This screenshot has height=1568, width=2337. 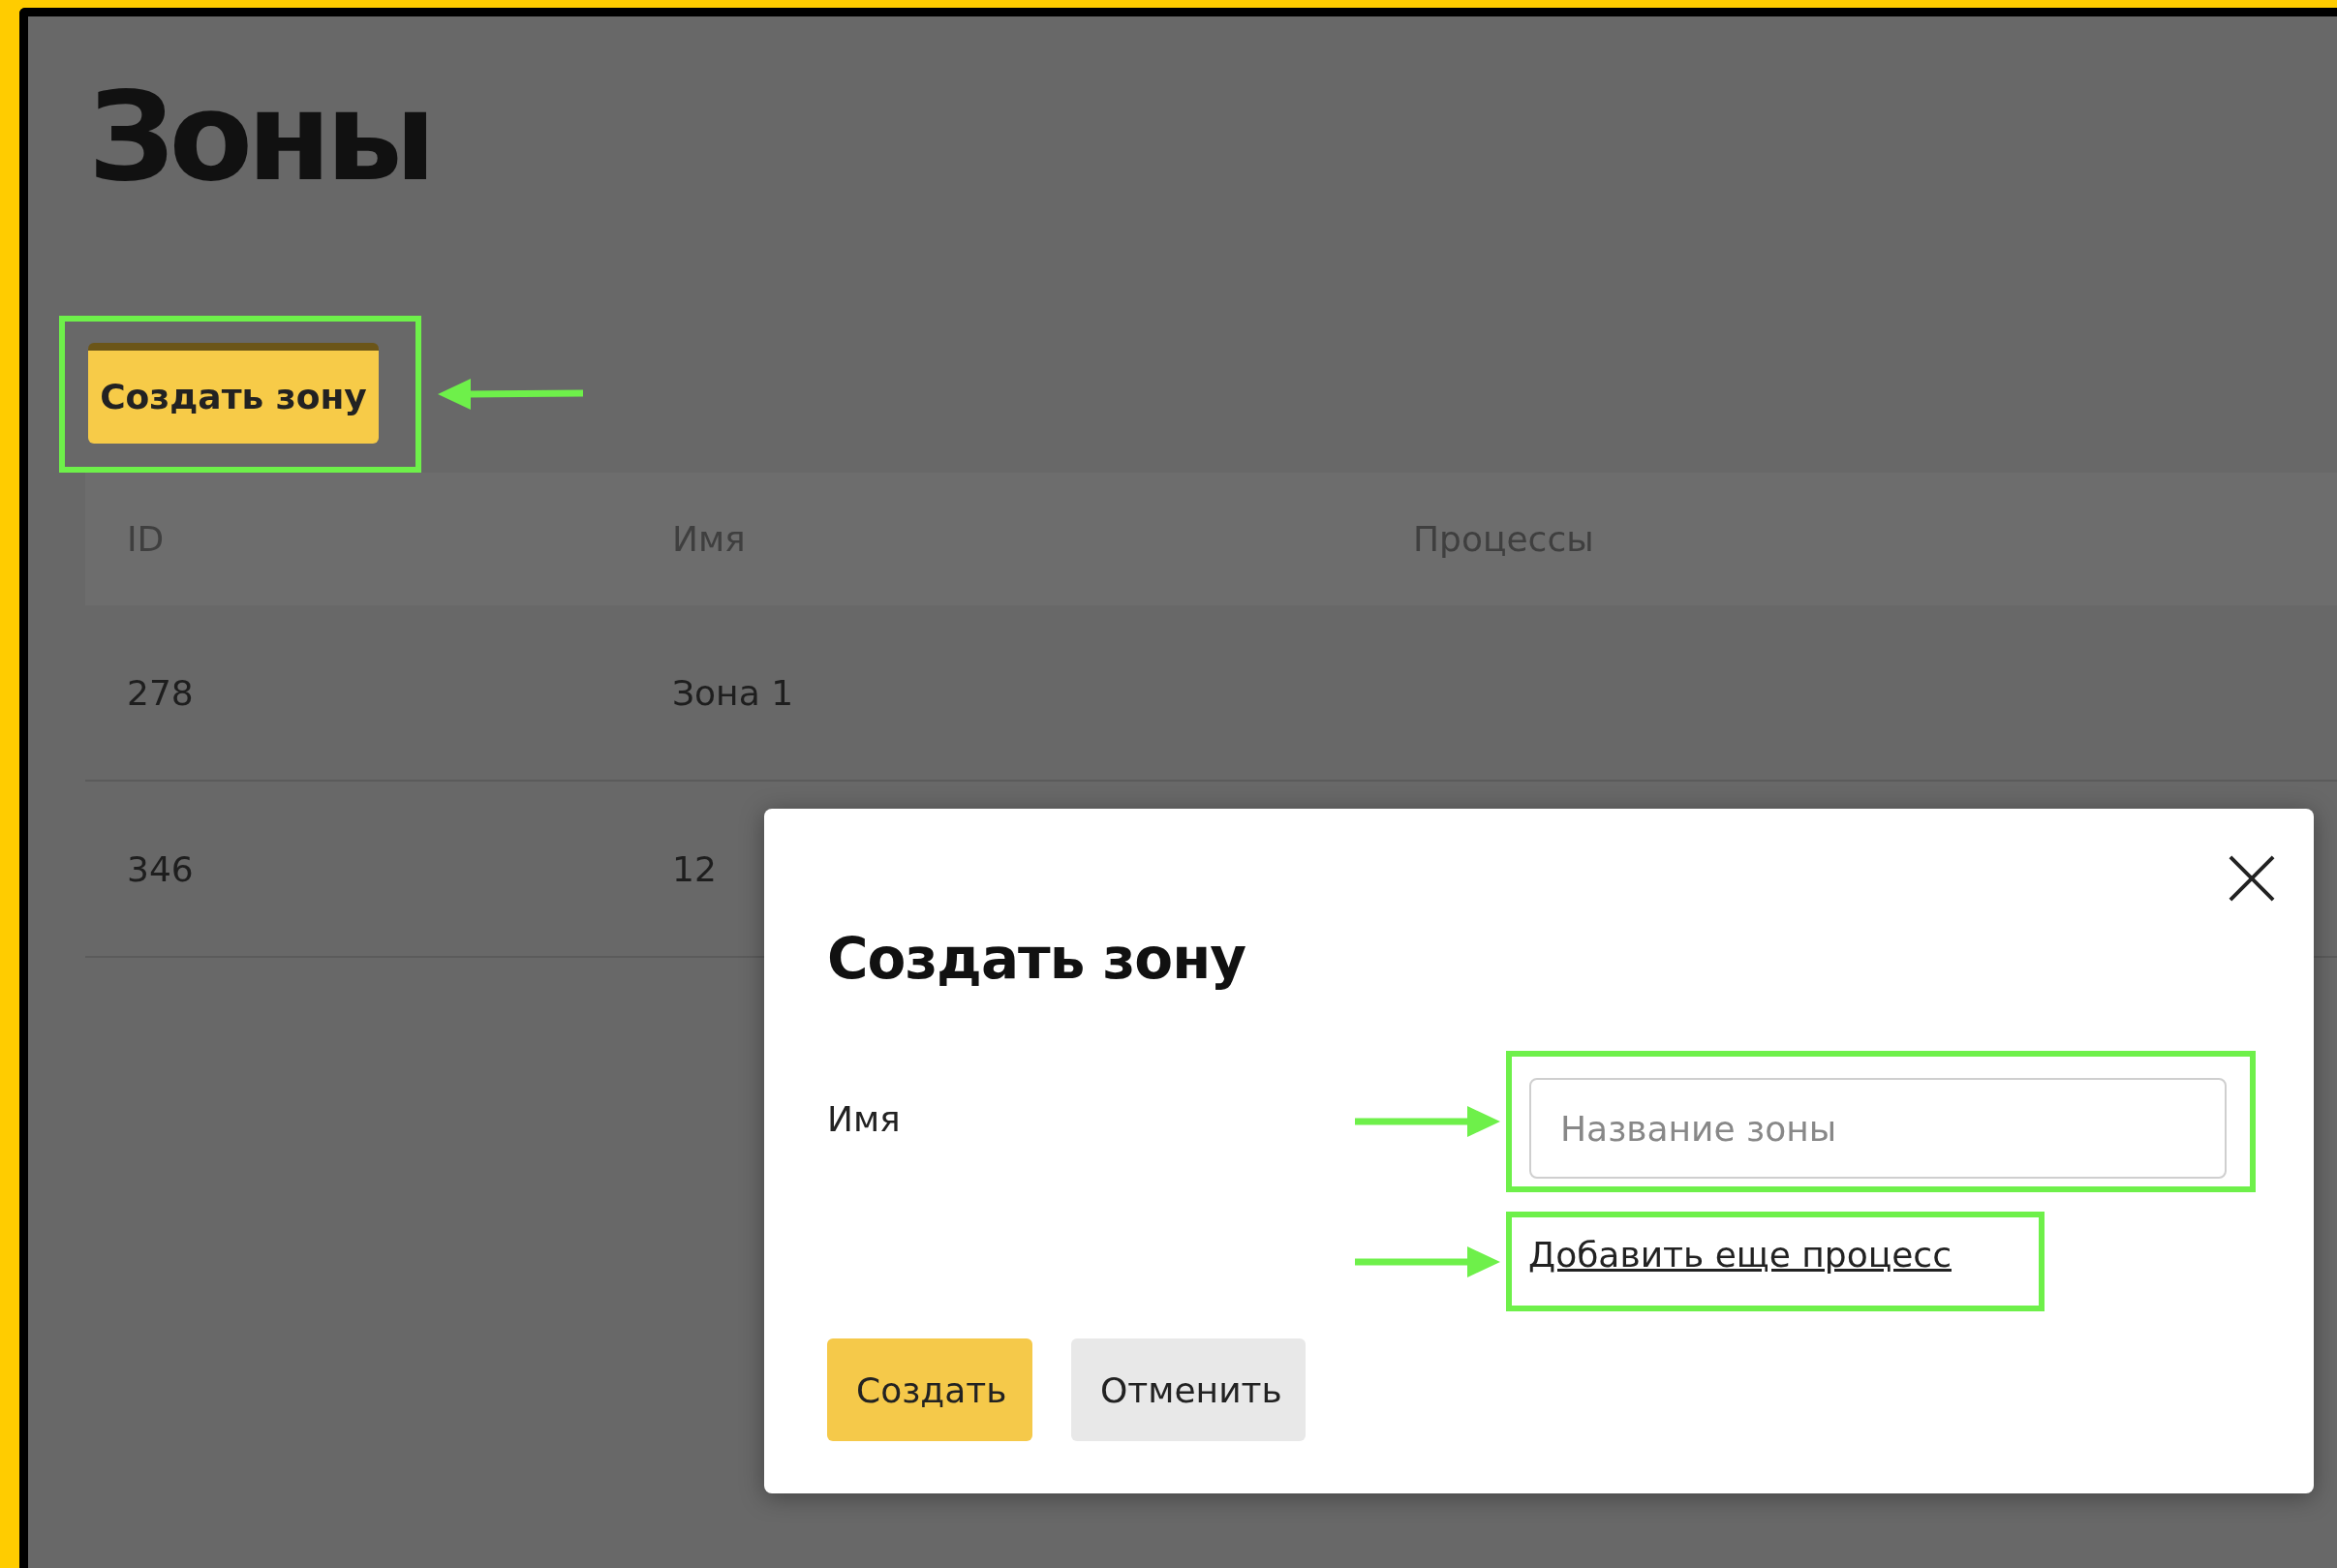 What do you see at coordinates (864, 1119) in the screenshot?
I see `field-label: Имя` at bounding box center [864, 1119].